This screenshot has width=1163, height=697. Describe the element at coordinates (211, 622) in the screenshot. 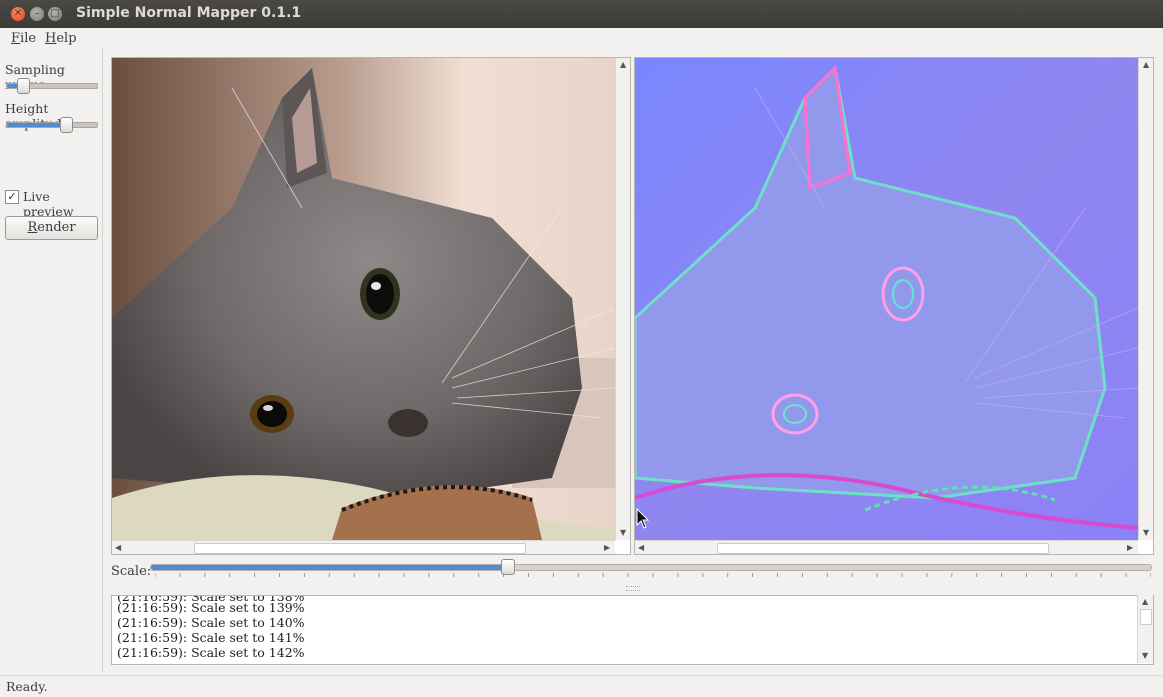

I see `log-line: (21:16:59): Scale set to 140%` at that location.